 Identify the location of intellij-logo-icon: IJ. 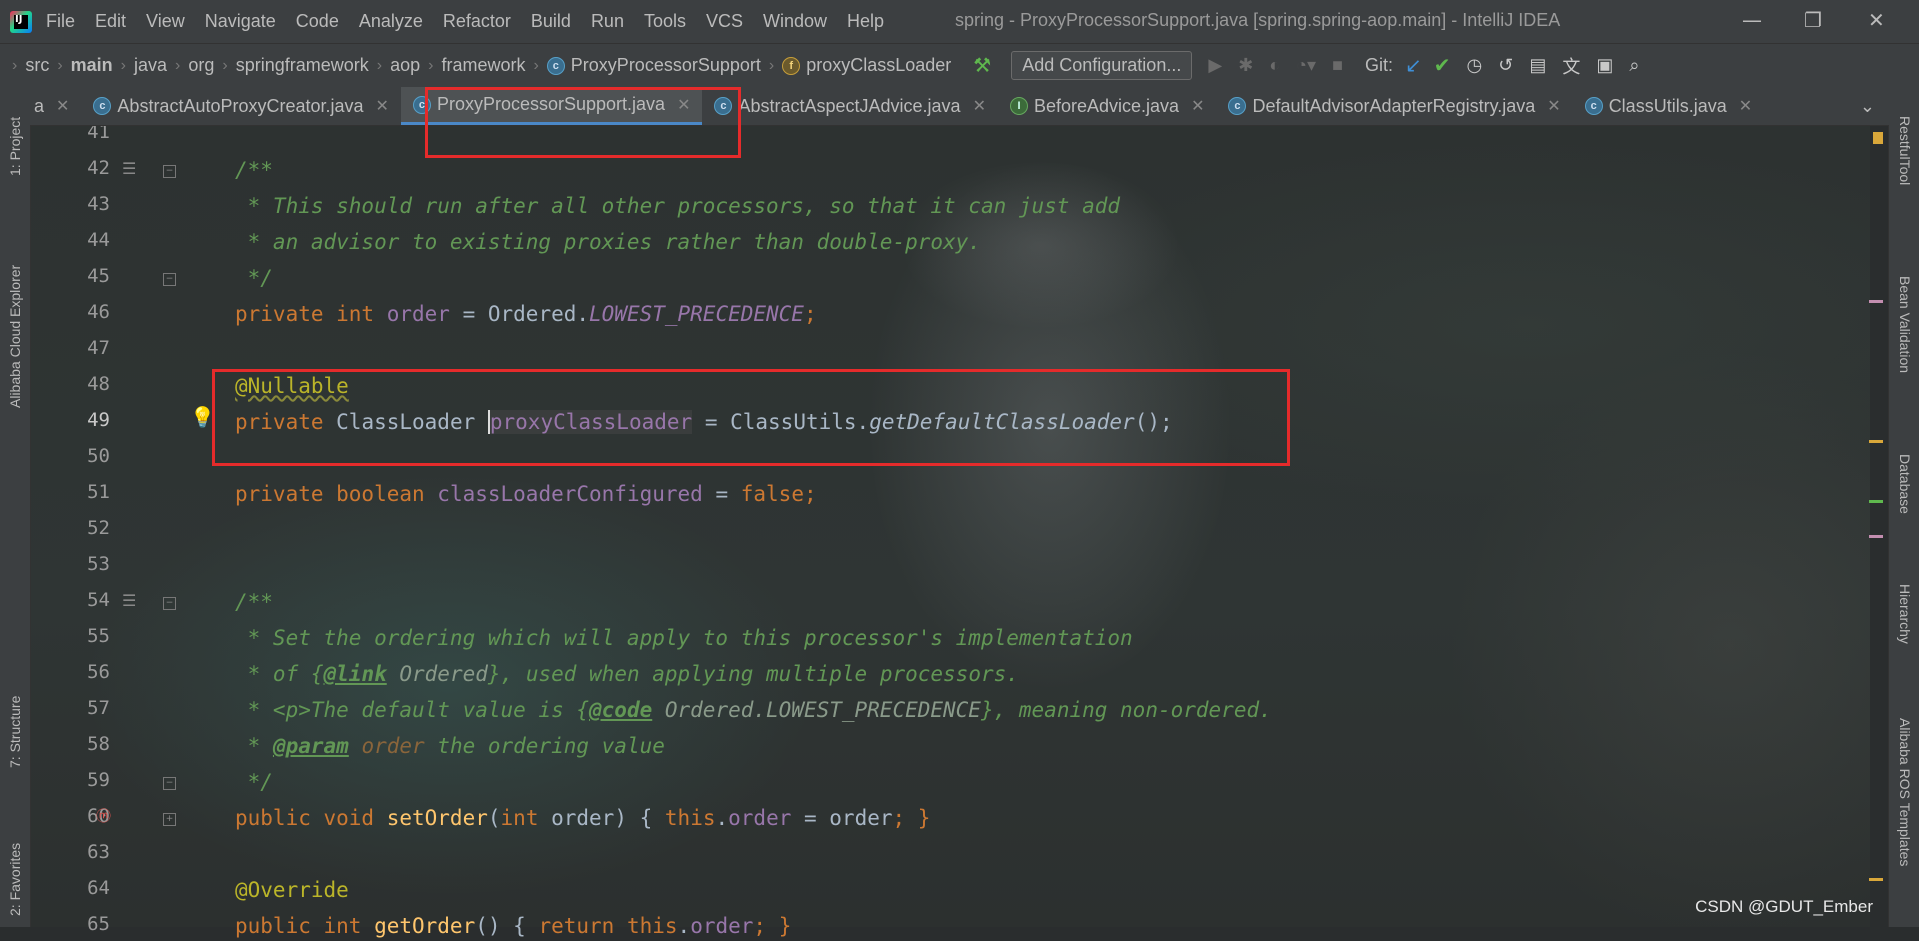
(21, 21).